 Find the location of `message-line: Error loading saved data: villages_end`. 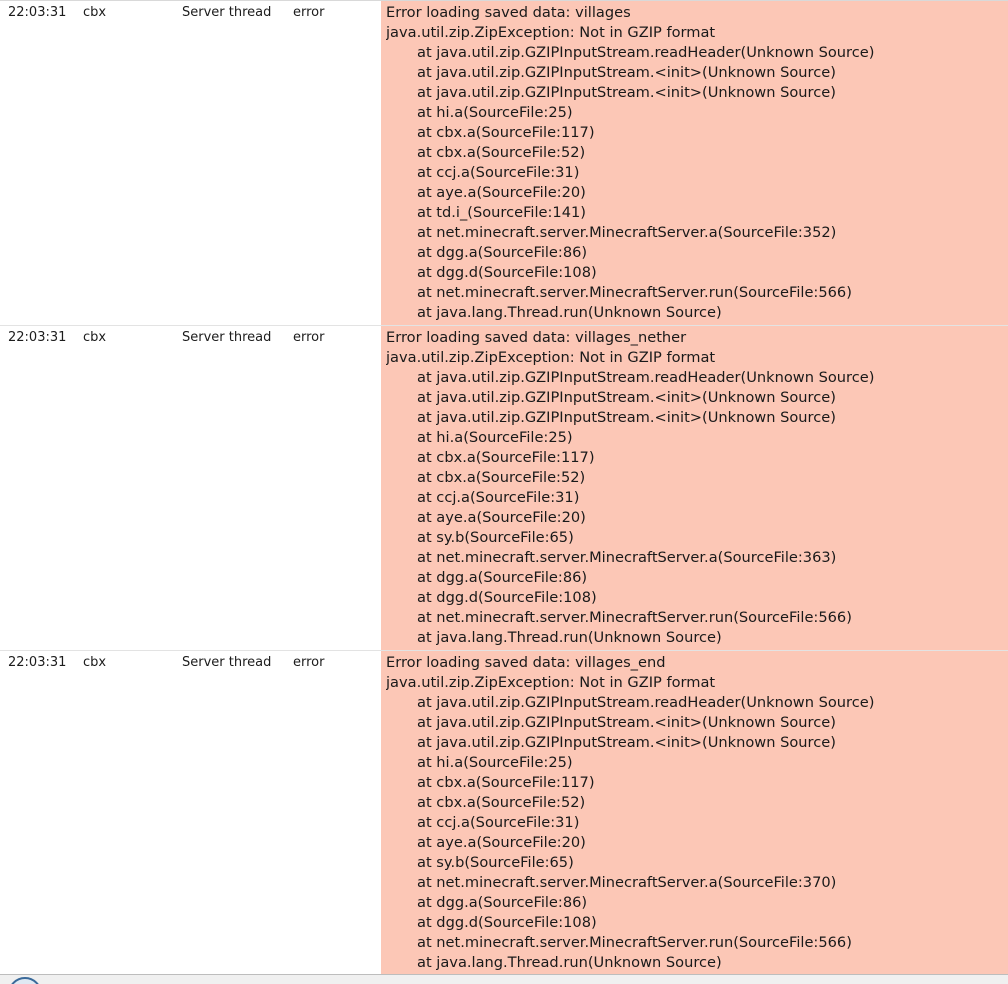

message-line: Error loading saved data: villages_end is located at coordinates (526, 662).